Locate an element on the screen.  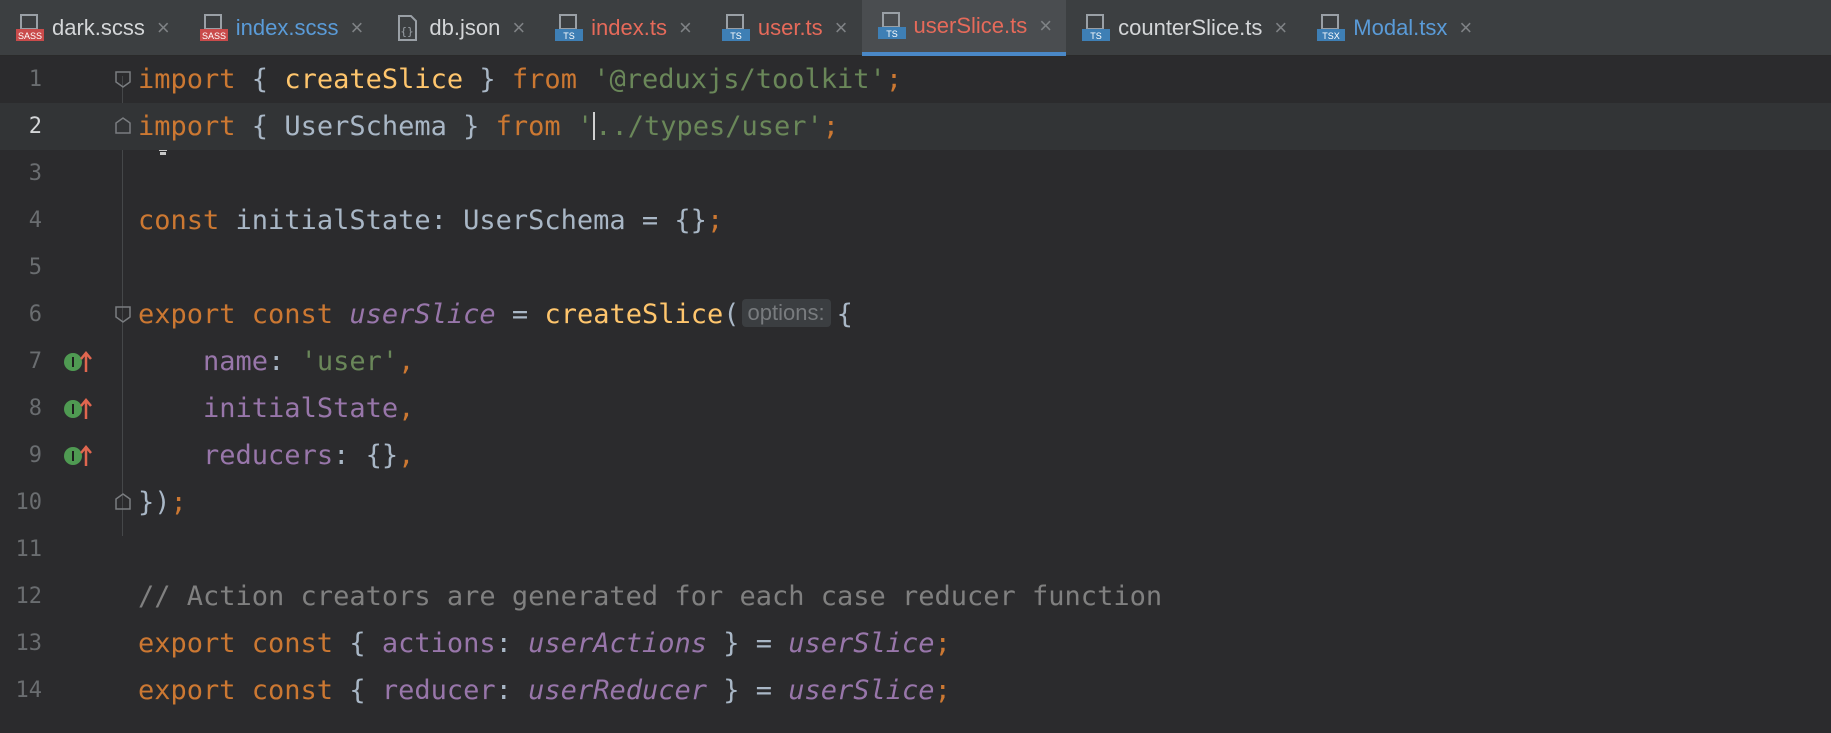
tab-label: Modal.tsx is located at coordinates (1400, 27).